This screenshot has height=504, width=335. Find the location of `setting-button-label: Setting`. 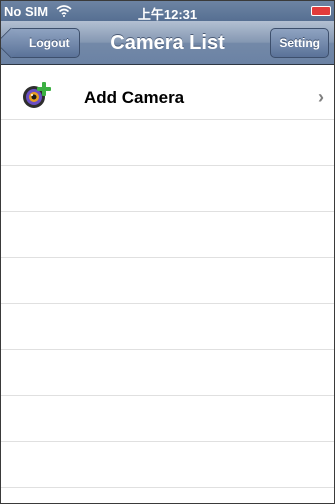

setting-button-label: Setting is located at coordinates (299, 43).